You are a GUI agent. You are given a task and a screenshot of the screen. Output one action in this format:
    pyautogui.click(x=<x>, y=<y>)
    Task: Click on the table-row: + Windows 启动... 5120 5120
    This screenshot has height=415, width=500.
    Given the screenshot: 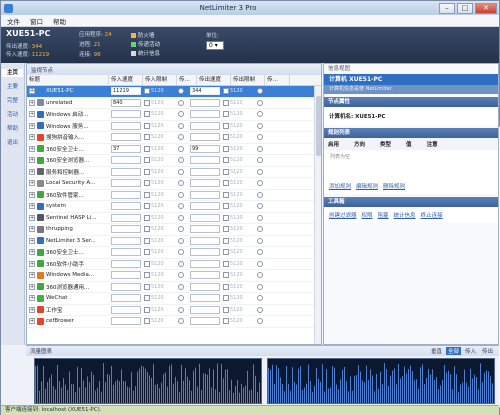 What is the action you would take?
    pyautogui.click(x=174, y=115)
    